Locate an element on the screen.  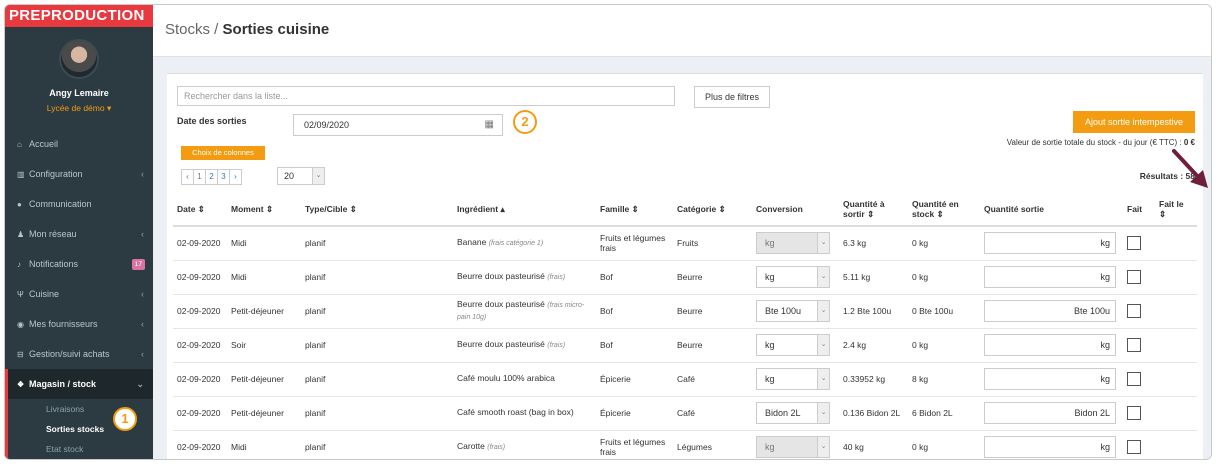
cell-in-stock: 8 kg is located at coordinates (944, 379).